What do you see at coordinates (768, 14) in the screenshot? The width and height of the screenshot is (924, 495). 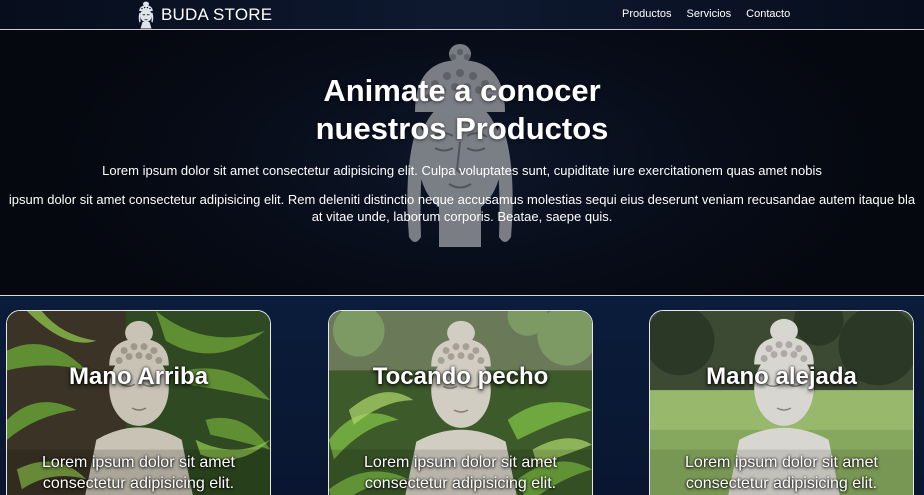 I see `nav-link-contacto: Contacto` at bounding box center [768, 14].